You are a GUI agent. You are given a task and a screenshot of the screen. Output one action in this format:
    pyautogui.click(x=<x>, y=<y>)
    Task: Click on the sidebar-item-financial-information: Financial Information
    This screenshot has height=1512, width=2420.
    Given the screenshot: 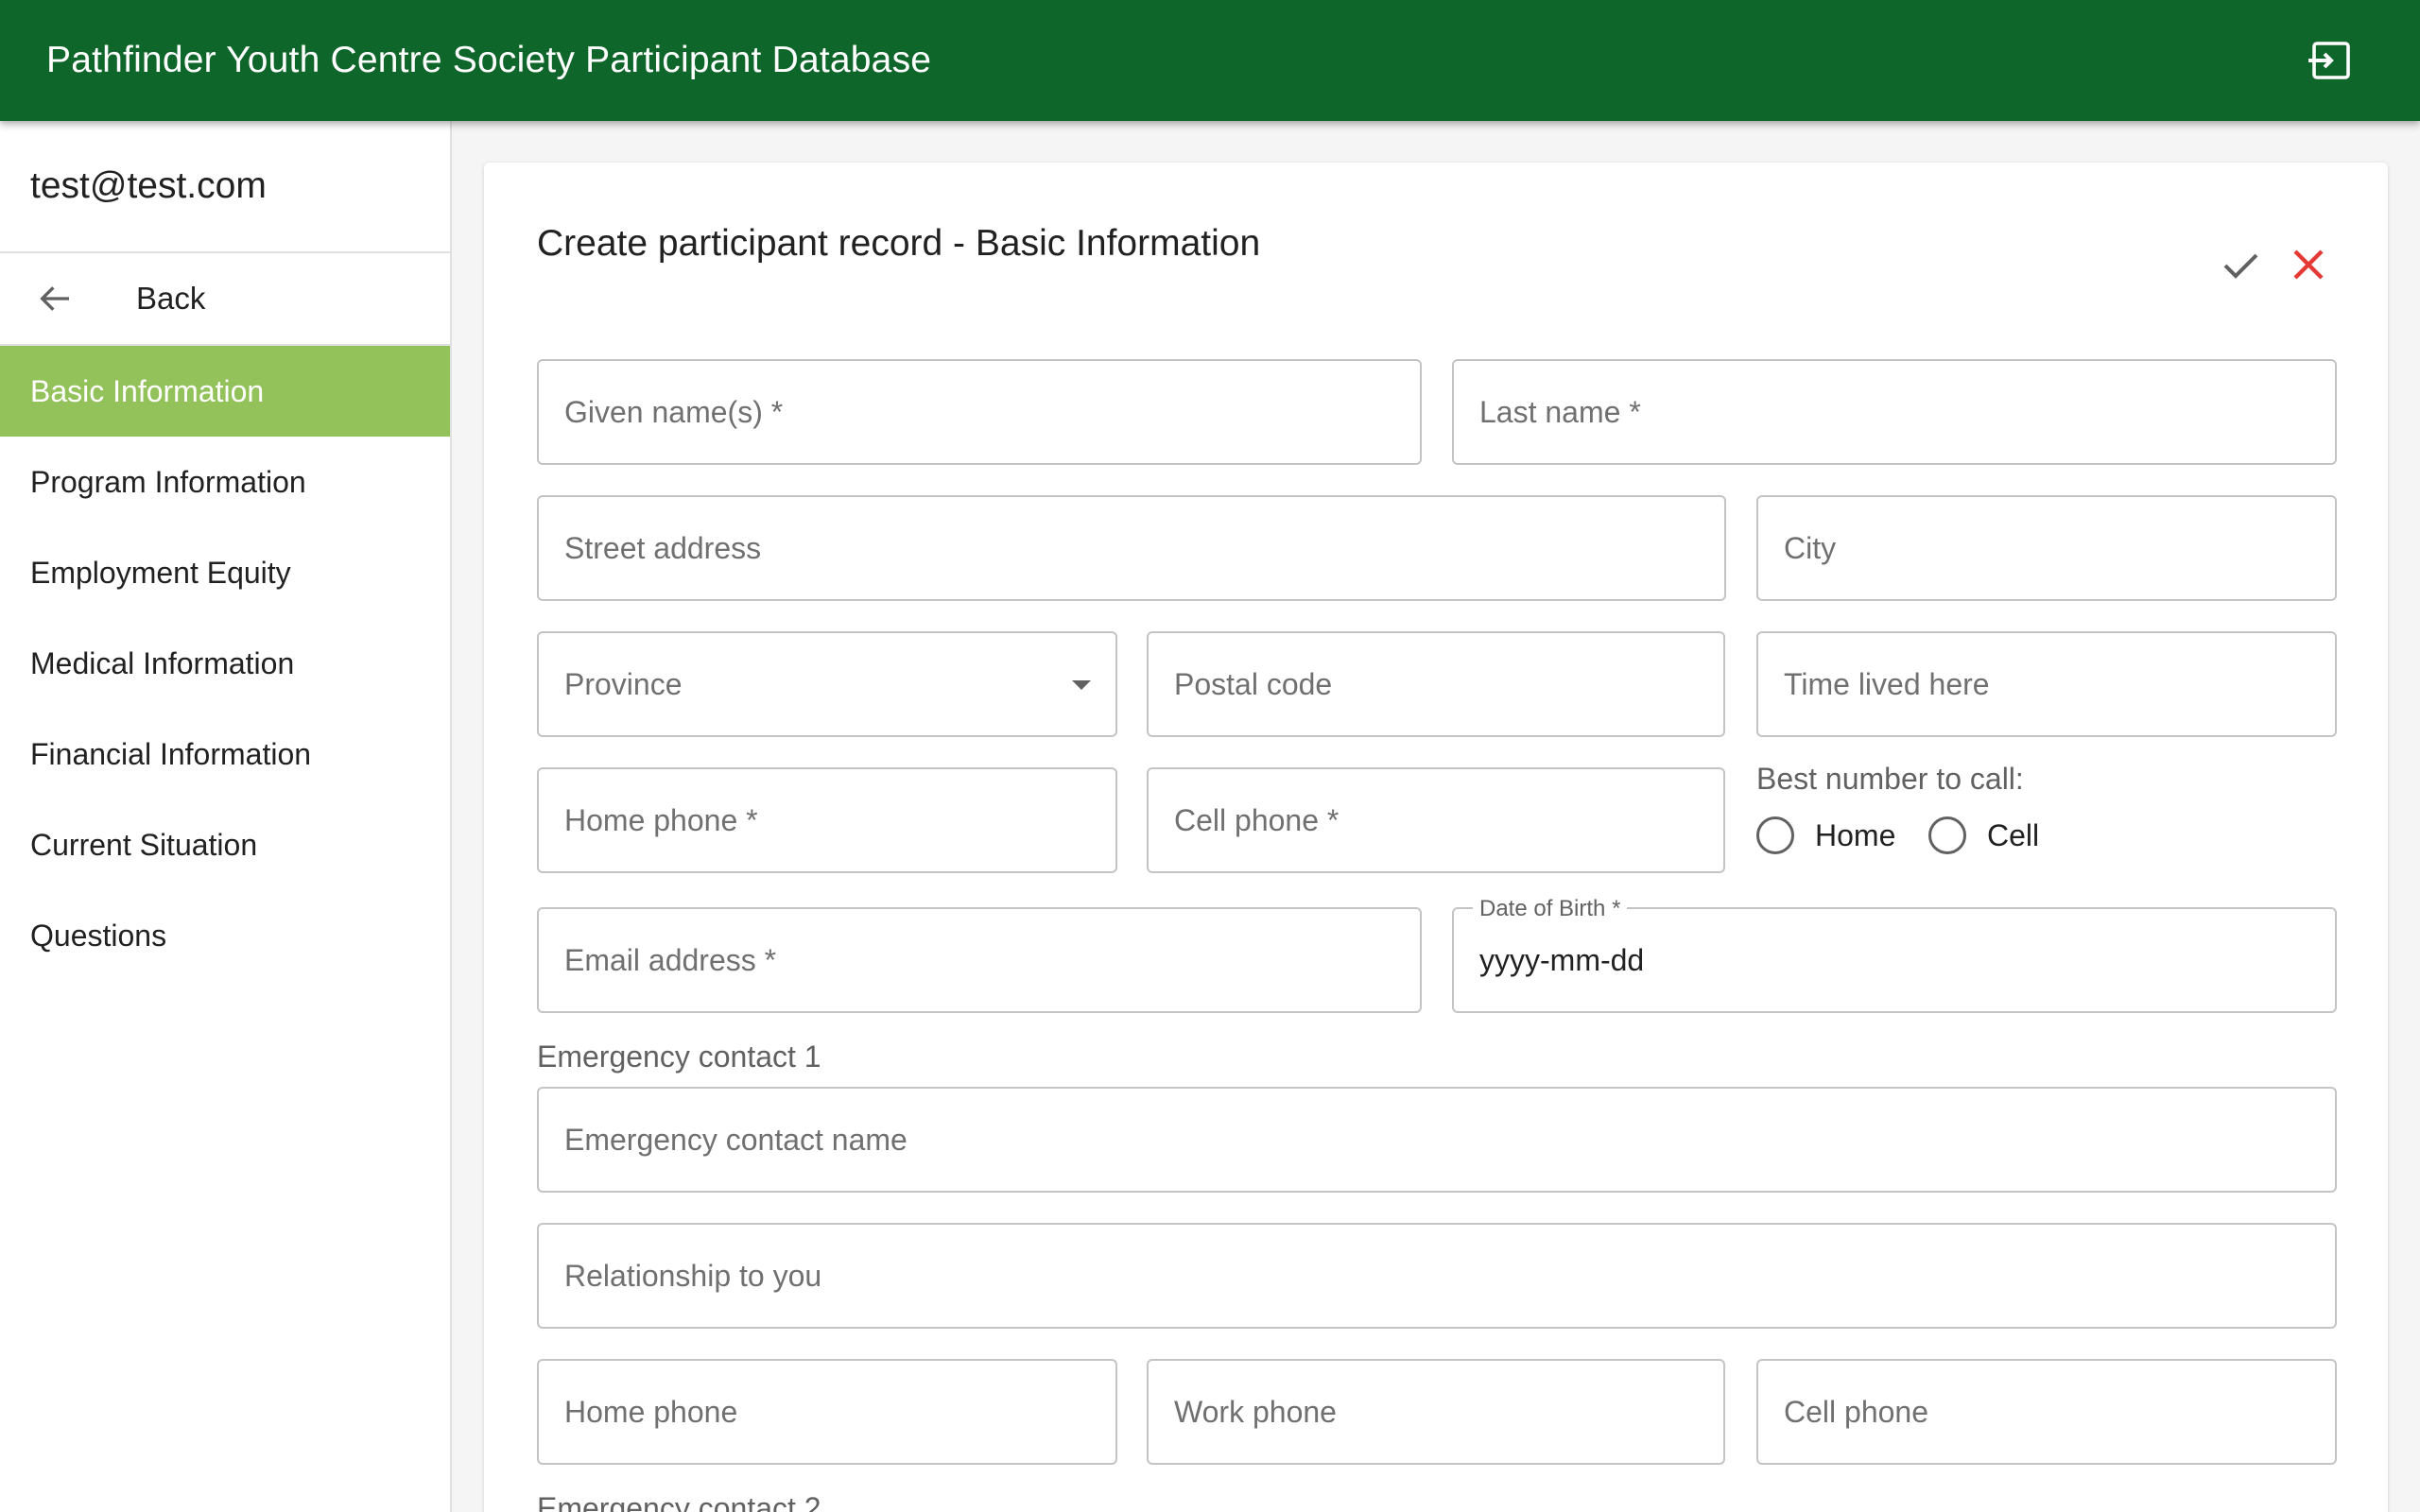 What is the action you would take?
    pyautogui.click(x=225, y=754)
    